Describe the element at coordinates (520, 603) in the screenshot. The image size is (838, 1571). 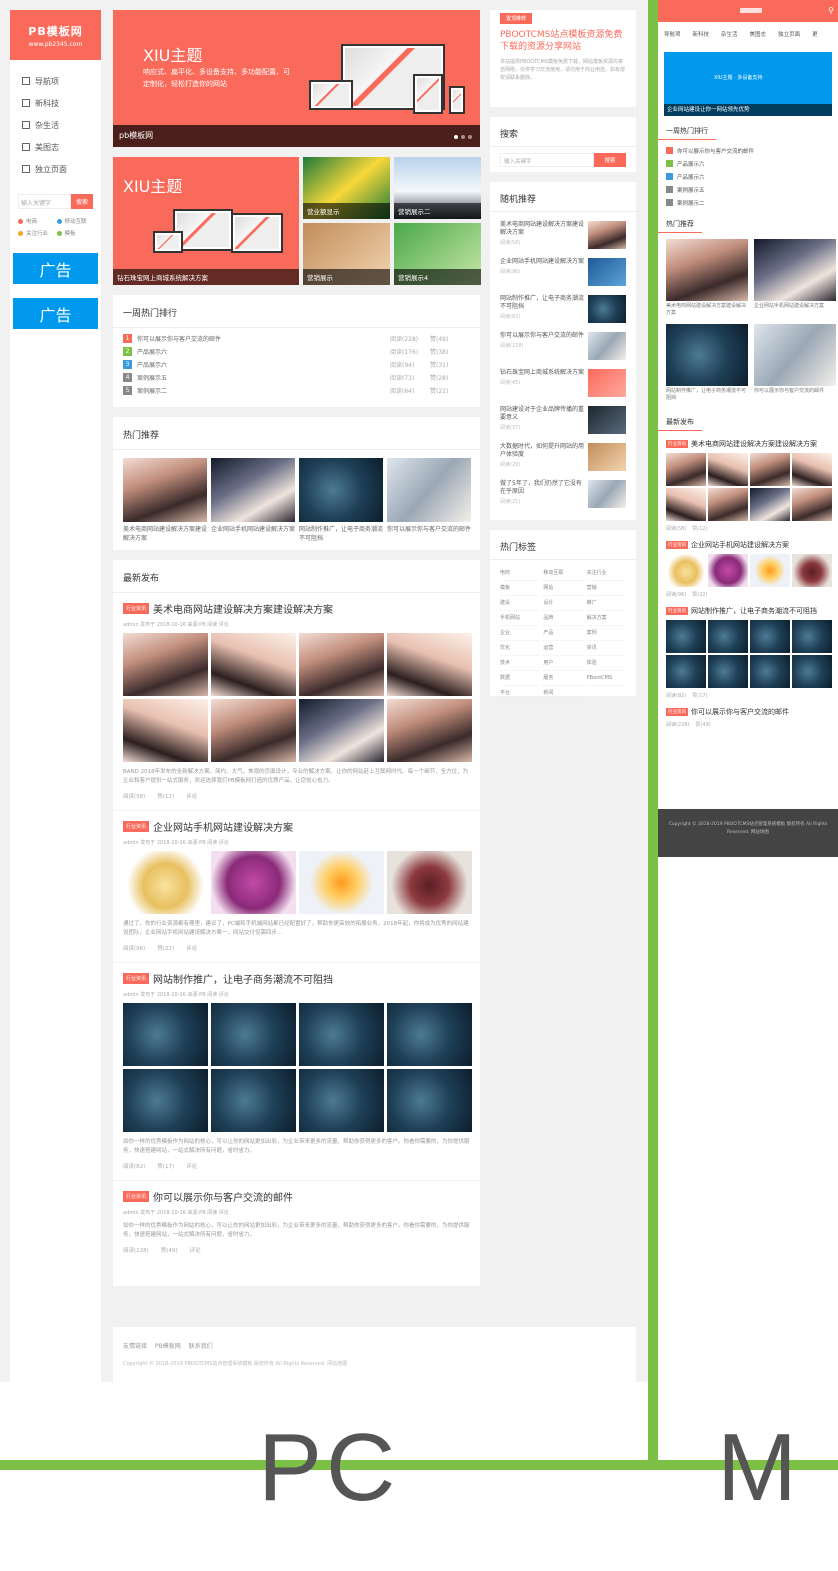
I see `tag-link: 建设` at that location.